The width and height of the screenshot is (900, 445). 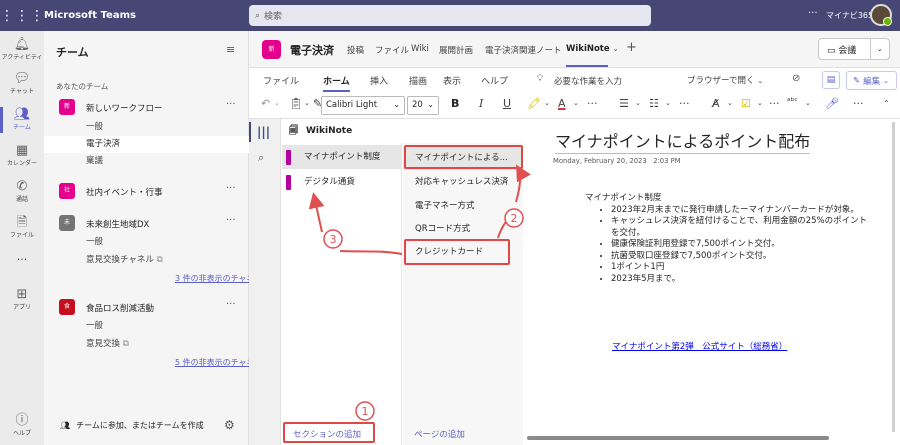 What do you see at coordinates (265, 103) in the screenshot?
I see `undo-icon: ↶` at bounding box center [265, 103].